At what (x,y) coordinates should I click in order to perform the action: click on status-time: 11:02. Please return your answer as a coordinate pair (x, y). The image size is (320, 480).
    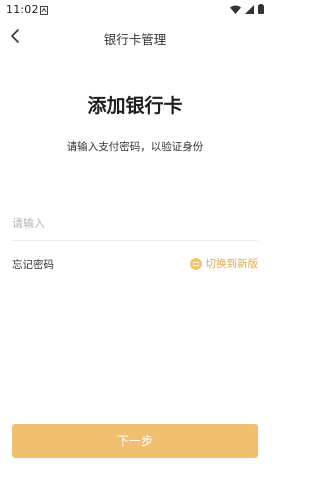
    Looking at the image, I should click on (22, 9).